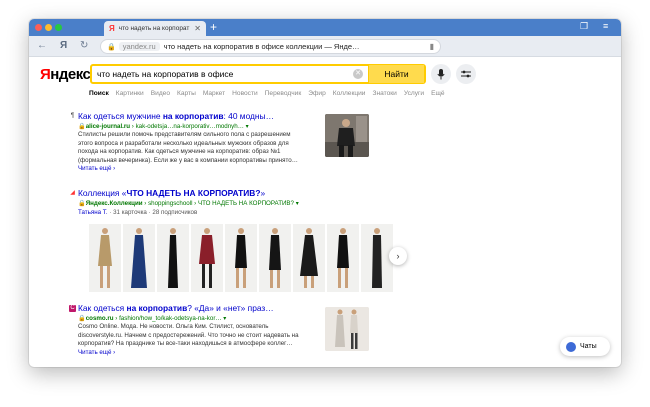 This screenshot has height=407, width=650. I want to click on sliders-icon, so click(466, 74).